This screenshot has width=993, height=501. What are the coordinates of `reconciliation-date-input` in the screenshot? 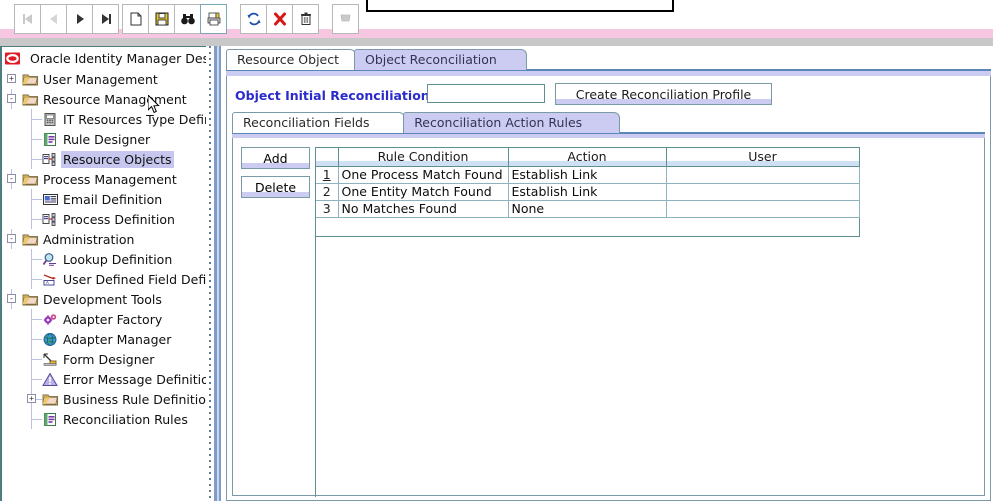 It's located at (486, 93).